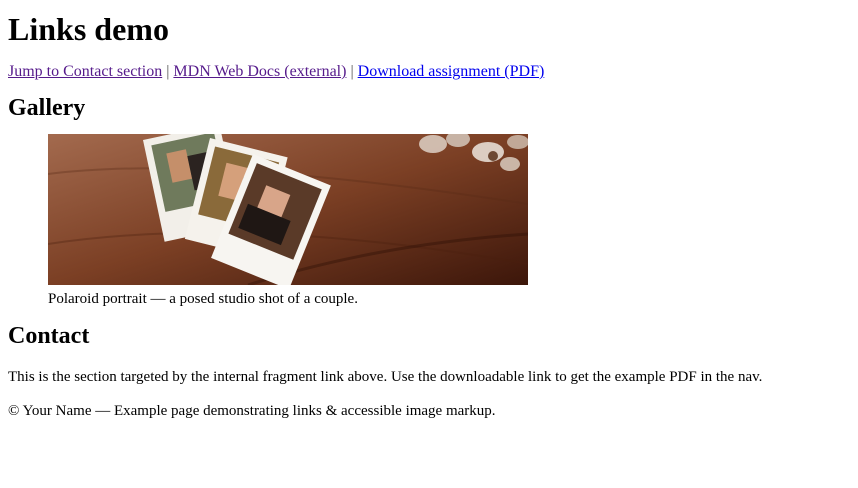  I want to click on mdn-external-link: MDN Web Docs (external), so click(259, 71).